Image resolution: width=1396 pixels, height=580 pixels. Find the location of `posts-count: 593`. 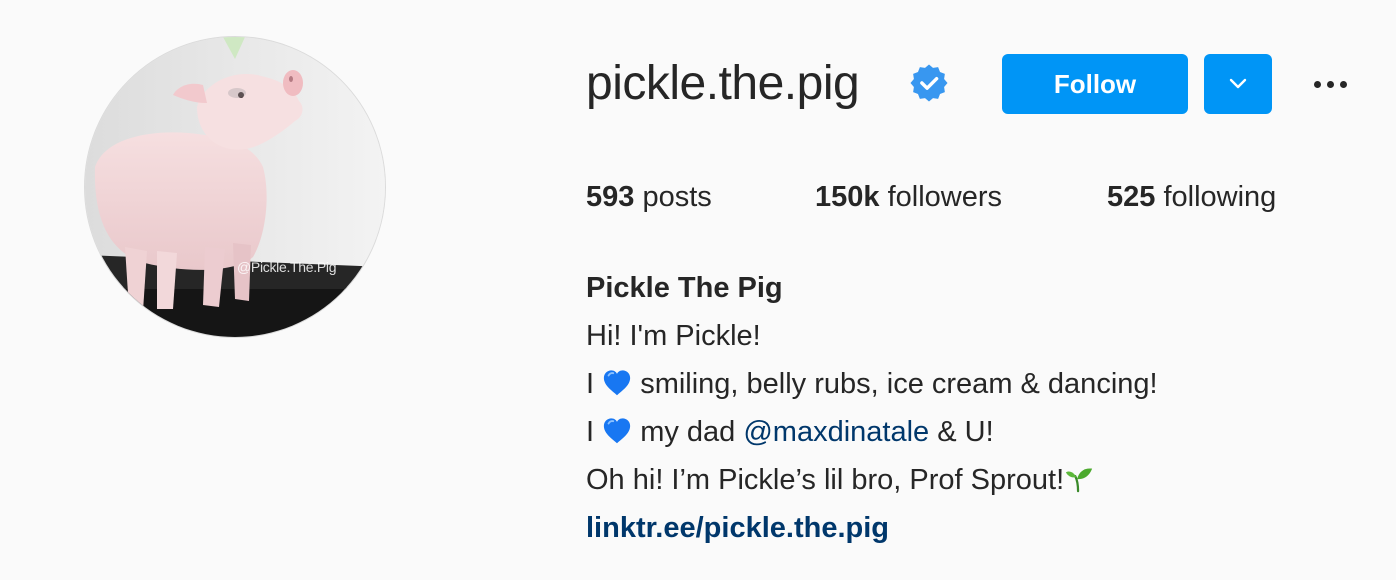

posts-count: 593 is located at coordinates (610, 197).